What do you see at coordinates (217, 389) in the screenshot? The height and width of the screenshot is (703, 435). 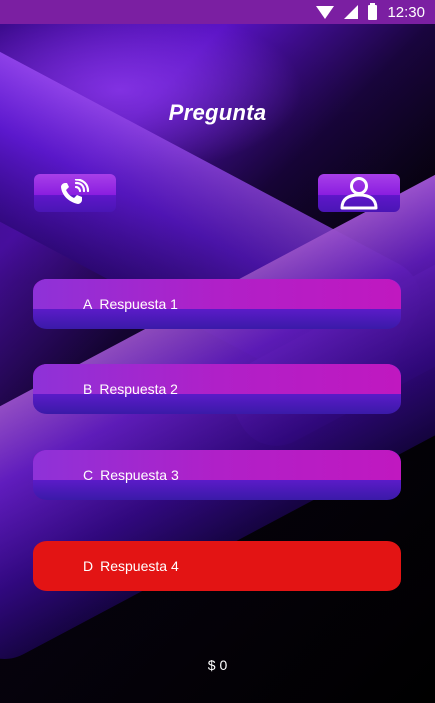 I see `answer-button-b: B Respuesta 2` at bounding box center [217, 389].